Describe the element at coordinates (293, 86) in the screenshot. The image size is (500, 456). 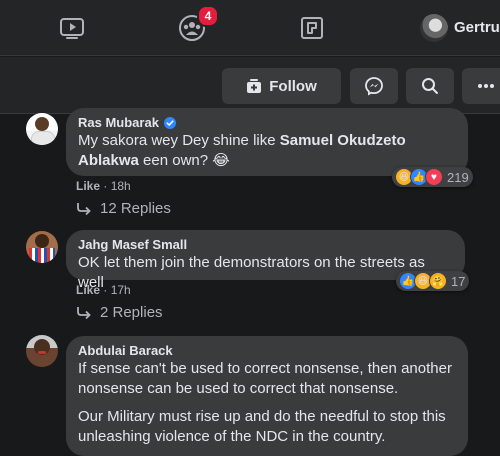
I see `follow-label: Follow` at that location.